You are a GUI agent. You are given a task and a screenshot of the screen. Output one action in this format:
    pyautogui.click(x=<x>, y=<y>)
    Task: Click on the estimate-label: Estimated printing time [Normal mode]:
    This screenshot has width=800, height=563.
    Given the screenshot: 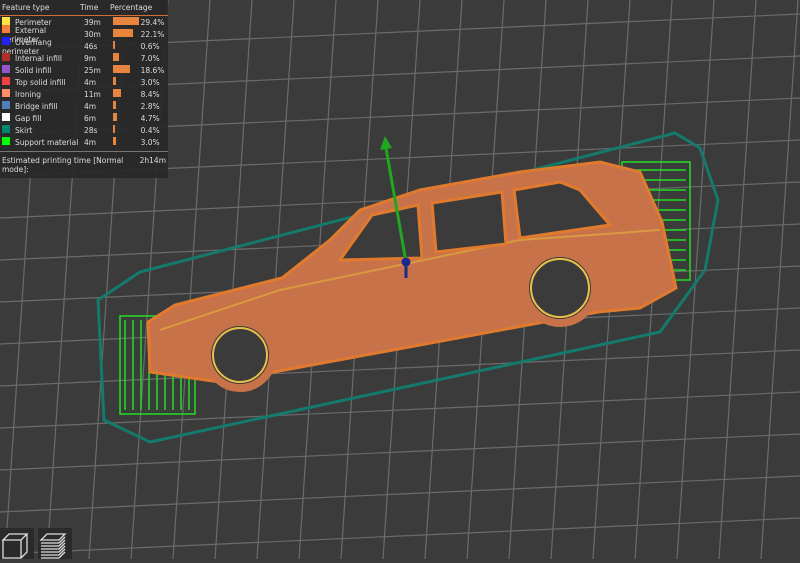 What is the action you would take?
    pyautogui.click(x=63, y=165)
    